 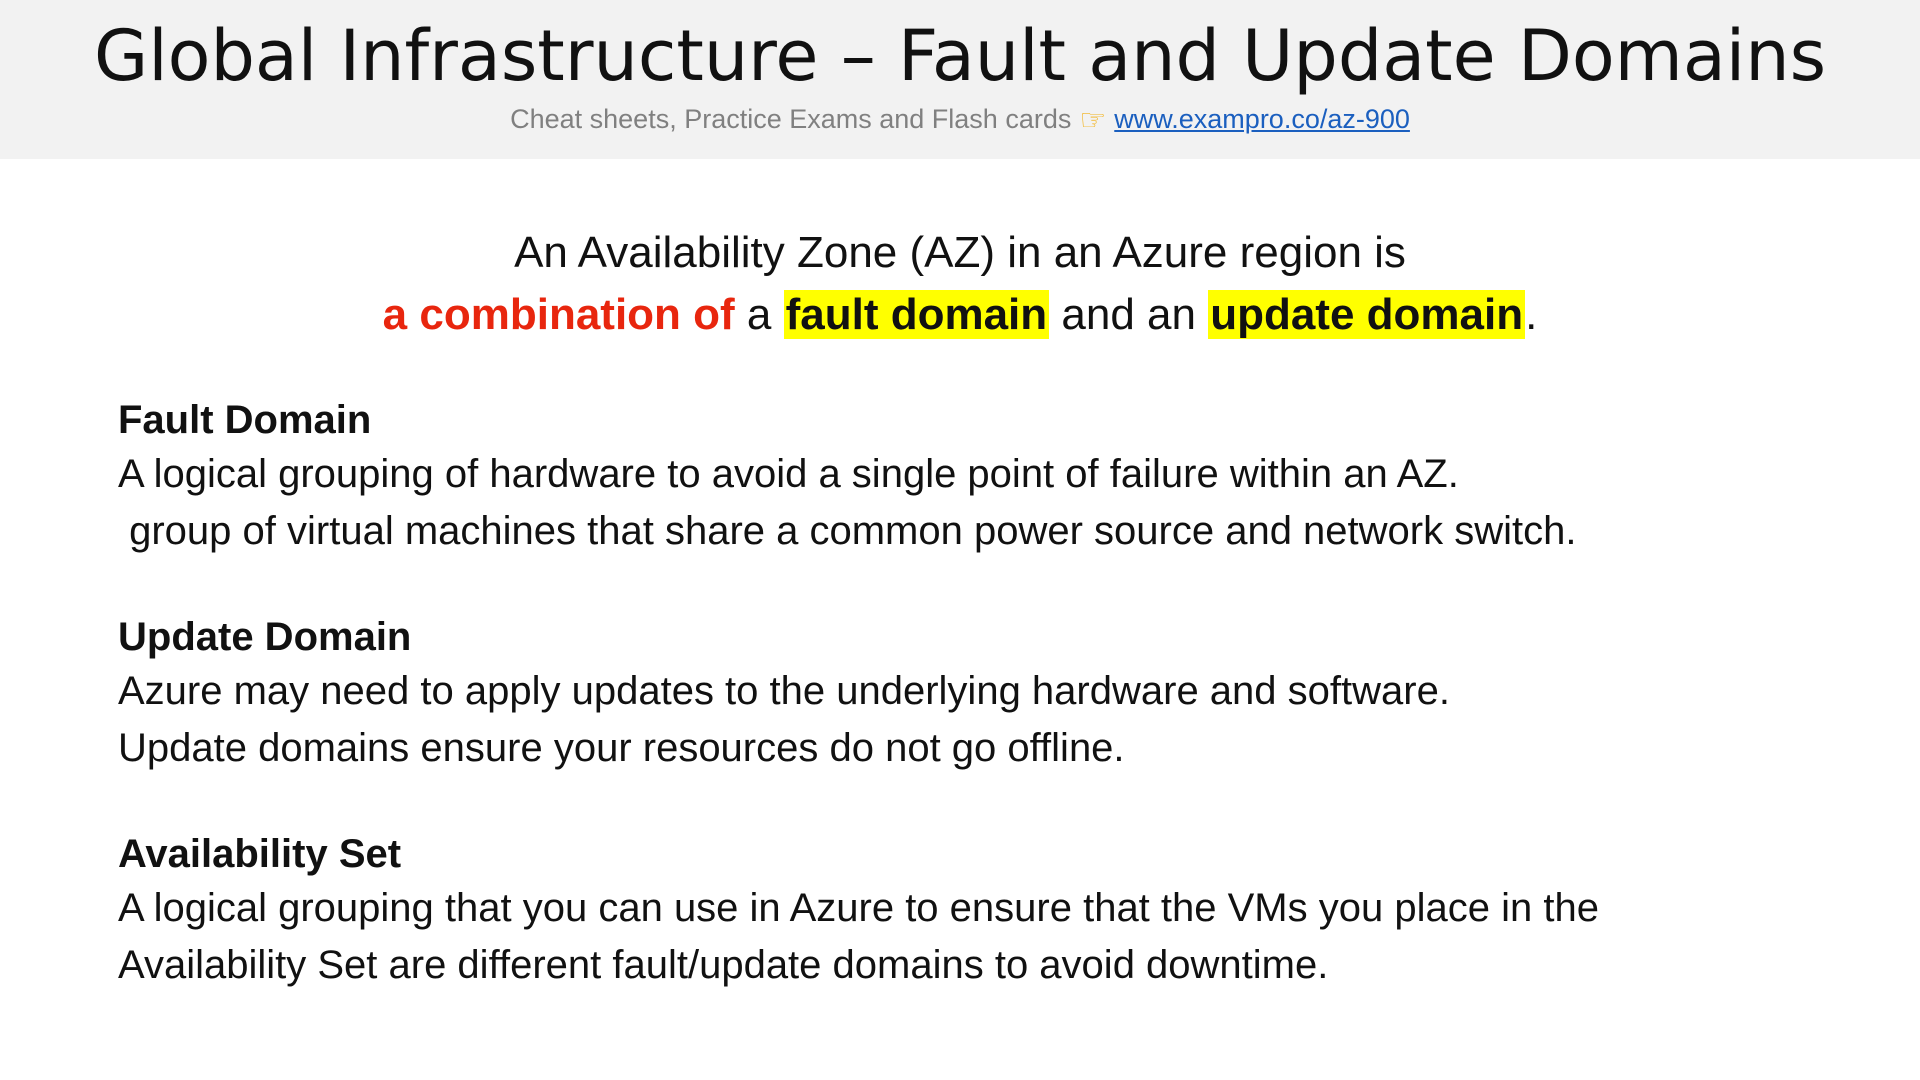 I want to click on fault-domain-heading: Fault Domain, so click(x=245, y=420).